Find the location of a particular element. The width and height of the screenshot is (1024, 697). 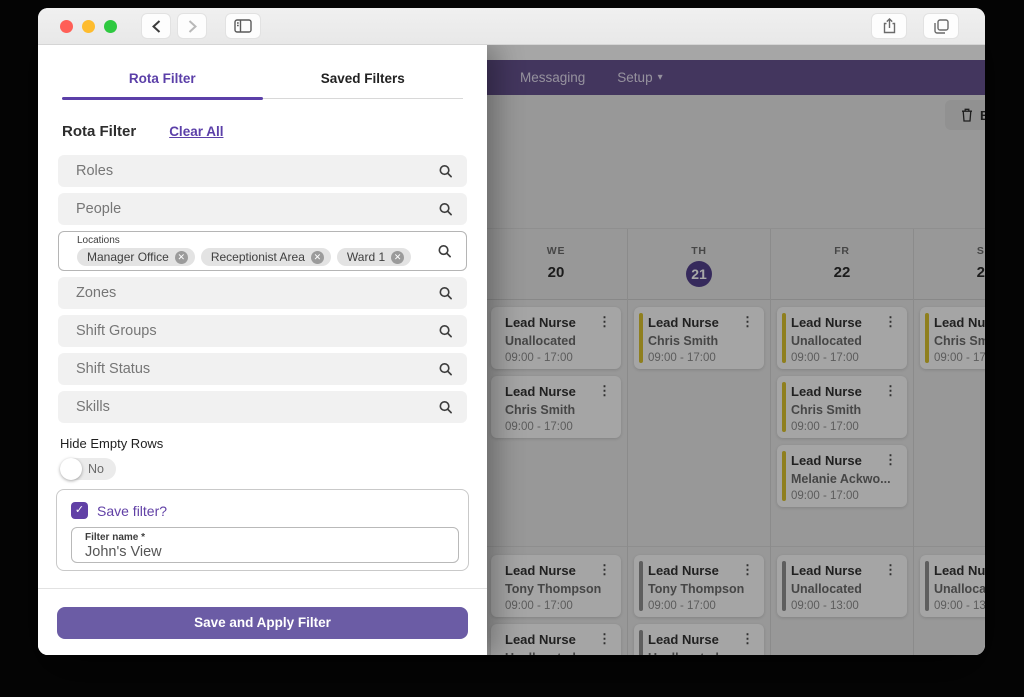

chevron-right-icon is located at coordinates (192, 26).